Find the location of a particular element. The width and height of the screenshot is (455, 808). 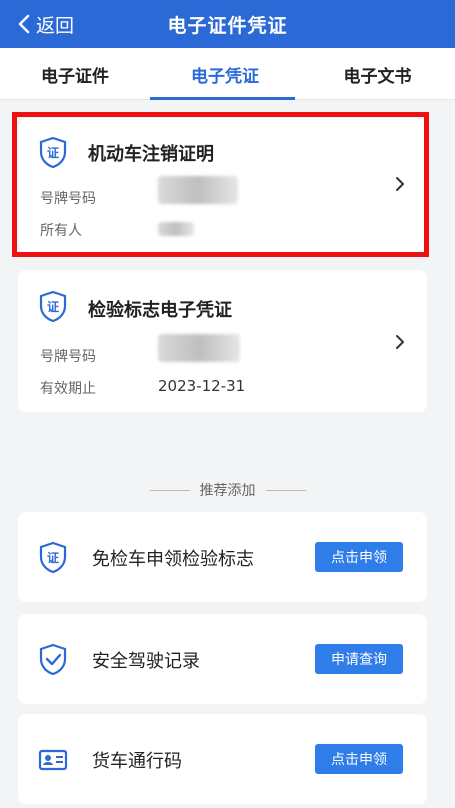

active-tab-indicator is located at coordinates (222, 98).